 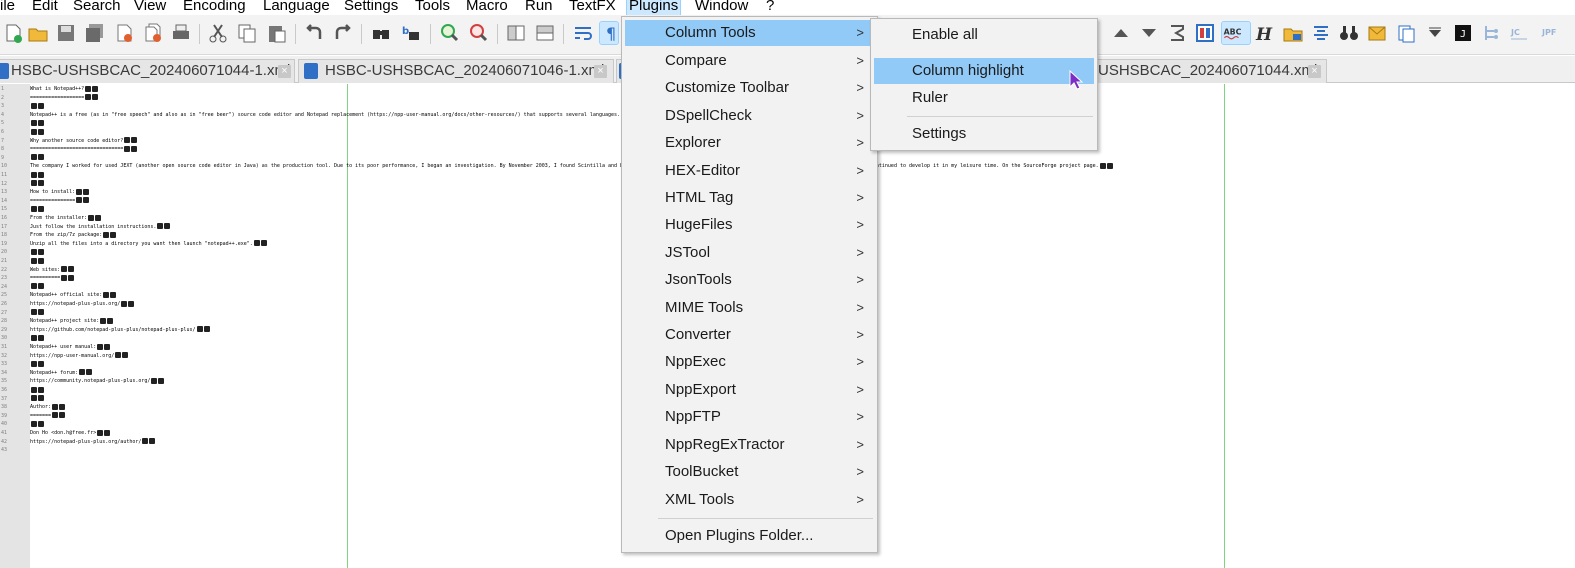 What do you see at coordinates (1205, 33) in the screenshot?
I see `column-icon` at bounding box center [1205, 33].